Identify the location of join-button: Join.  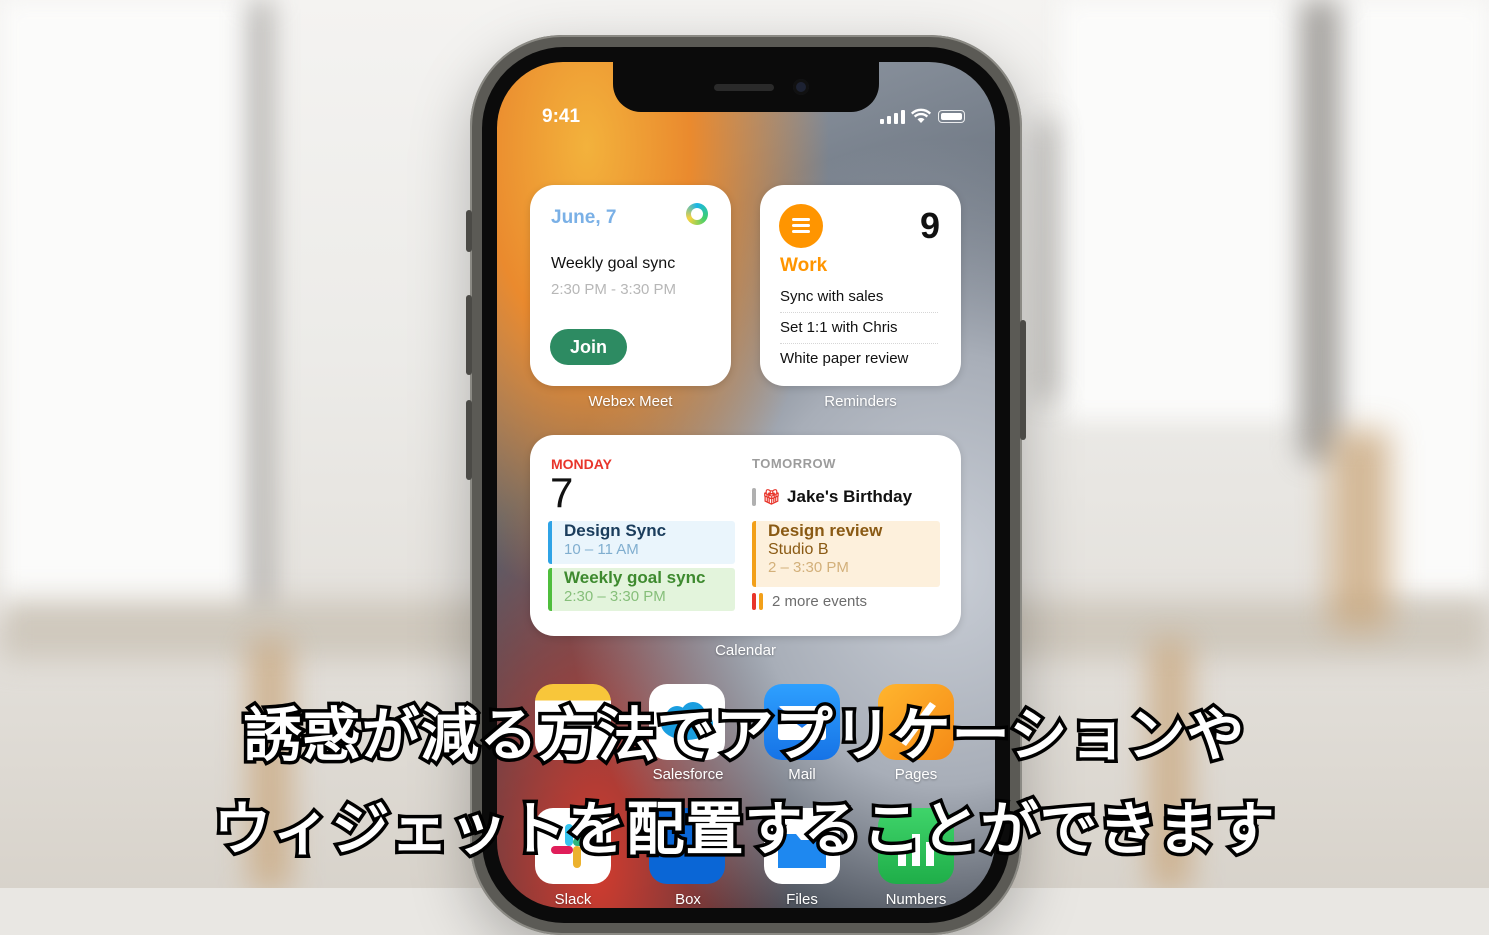
(588, 347).